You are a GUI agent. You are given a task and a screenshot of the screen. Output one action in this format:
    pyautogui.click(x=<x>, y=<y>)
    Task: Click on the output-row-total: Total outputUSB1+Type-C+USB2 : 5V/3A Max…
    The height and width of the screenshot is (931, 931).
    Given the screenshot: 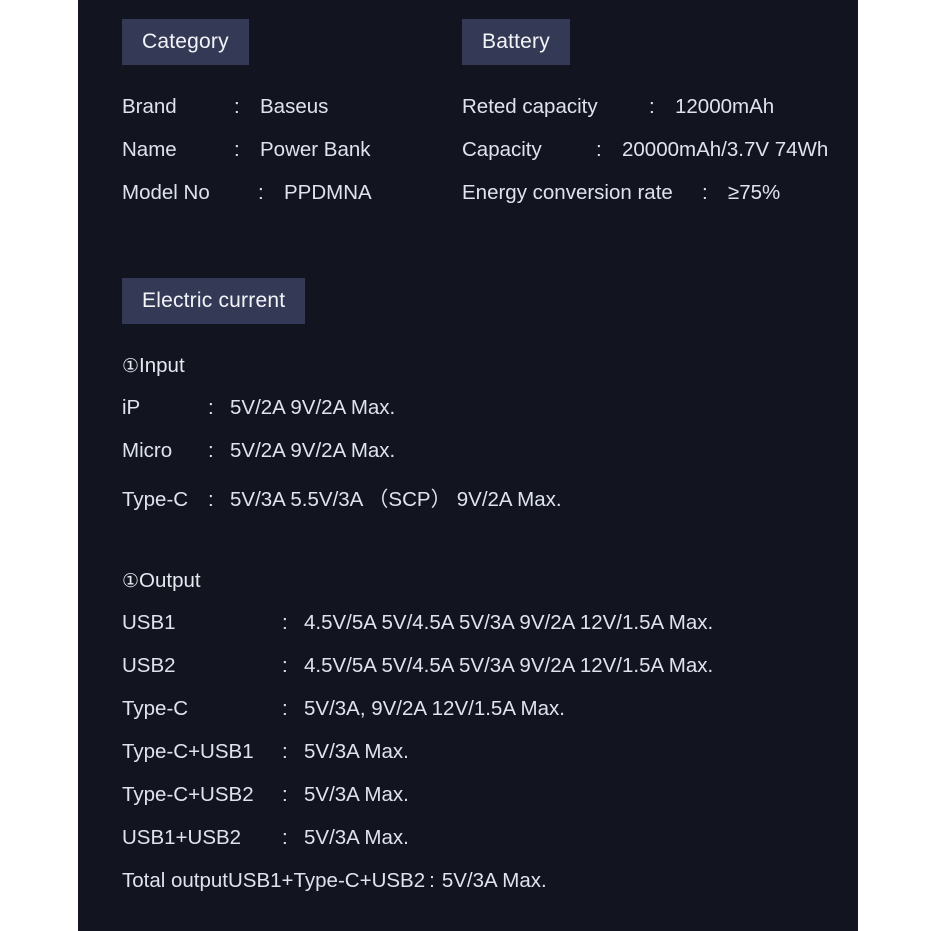 What is the action you would take?
    pyautogui.click(x=490, y=890)
    